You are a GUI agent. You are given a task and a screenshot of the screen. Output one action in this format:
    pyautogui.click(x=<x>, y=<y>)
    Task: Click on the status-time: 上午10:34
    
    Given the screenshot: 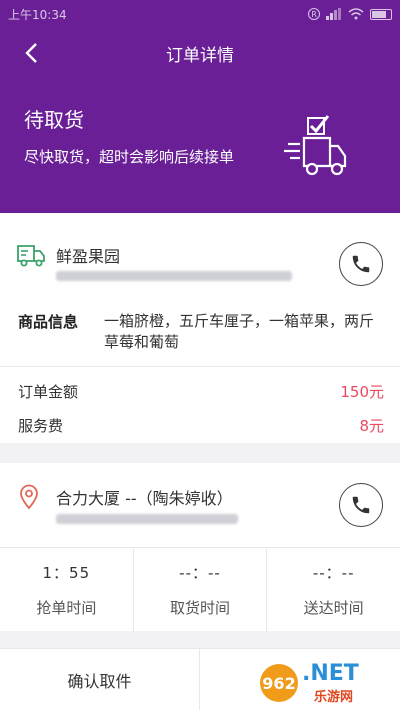 What is the action you would take?
    pyautogui.click(x=37, y=14)
    